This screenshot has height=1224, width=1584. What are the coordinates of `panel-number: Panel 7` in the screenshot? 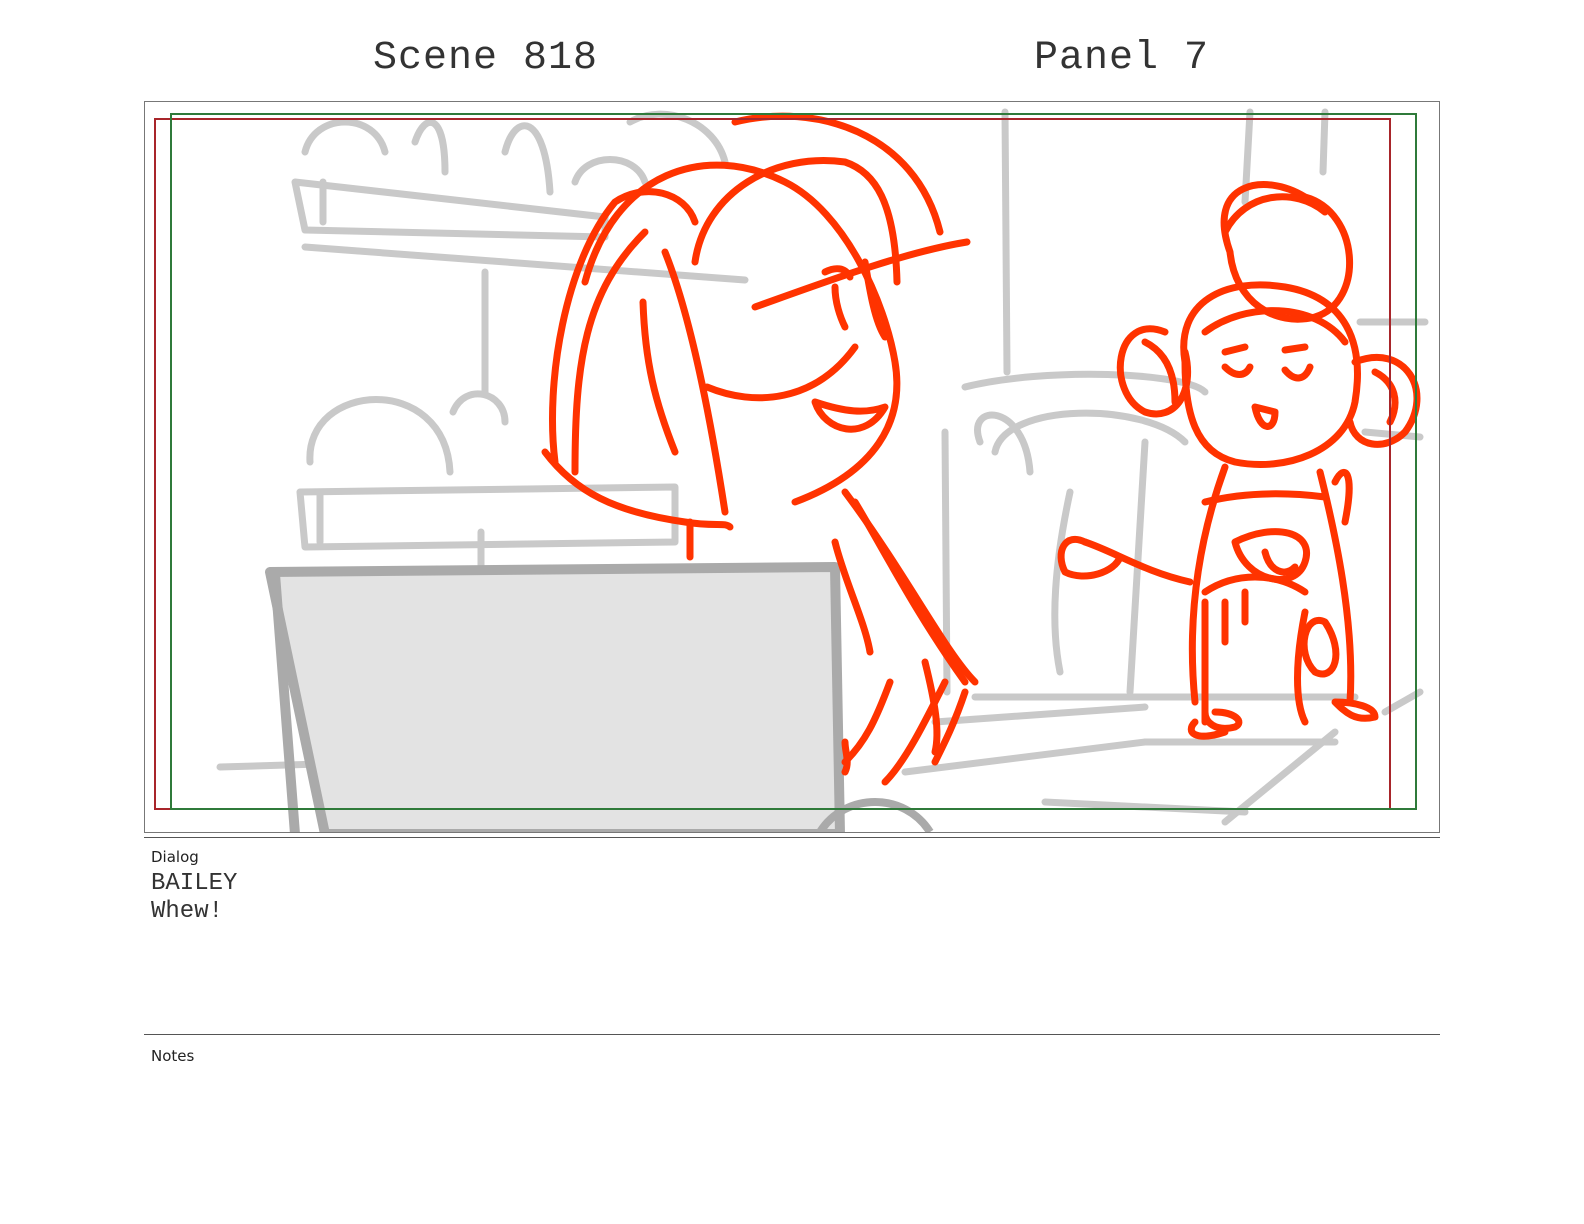 It's located at (1122, 58).